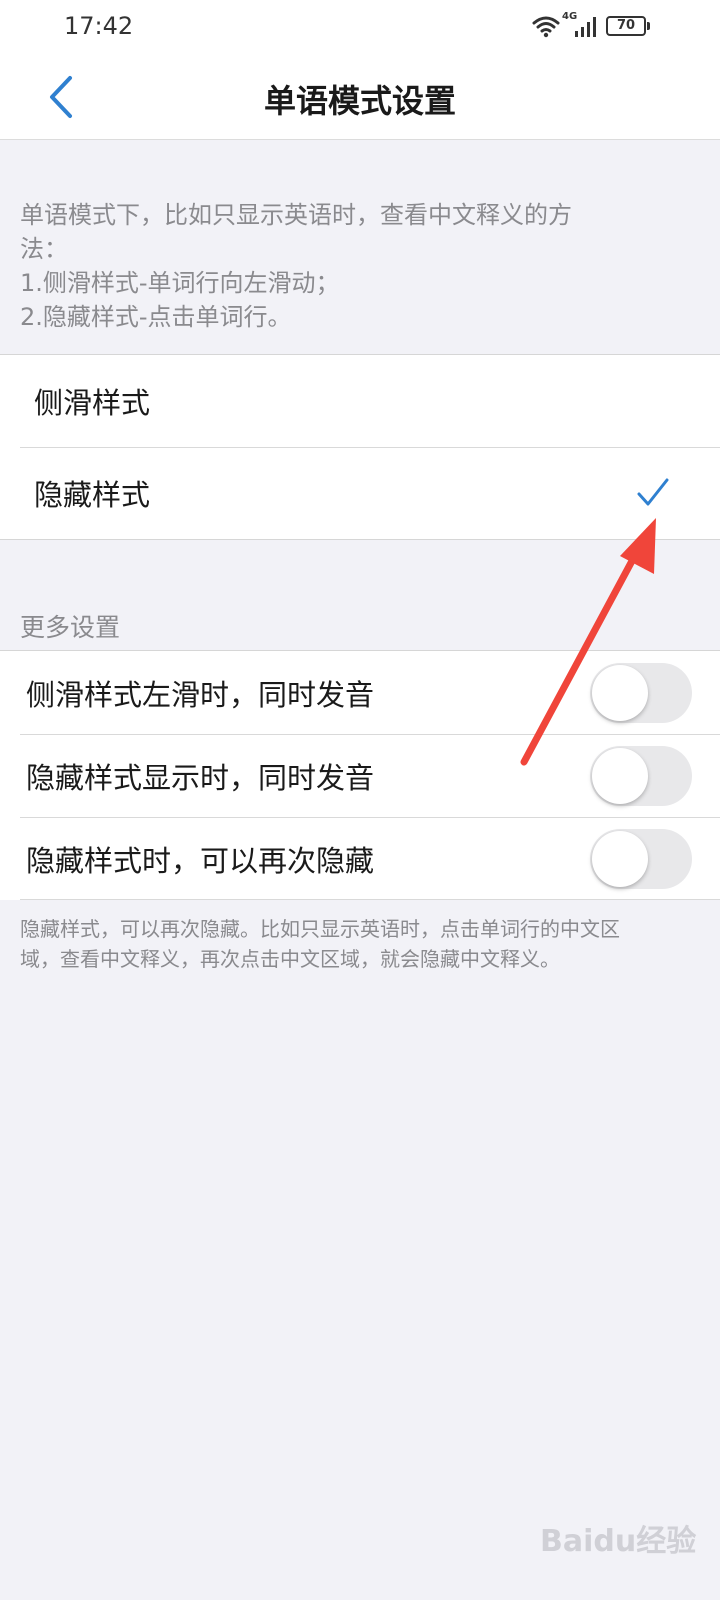 This screenshot has height=1600, width=720. I want to click on intro-line: 法：, so click(44, 249).